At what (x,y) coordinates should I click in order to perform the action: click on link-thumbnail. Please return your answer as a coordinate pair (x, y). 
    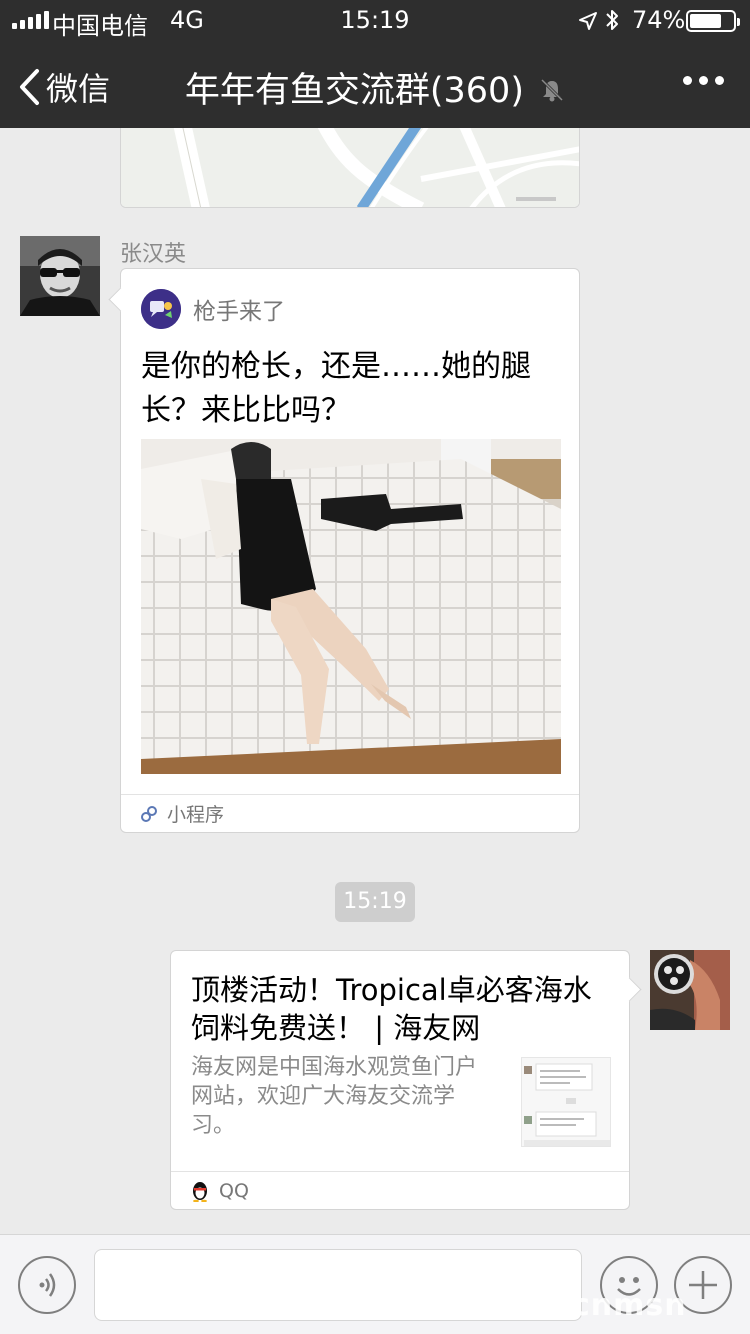
    Looking at the image, I should click on (566, 1102).